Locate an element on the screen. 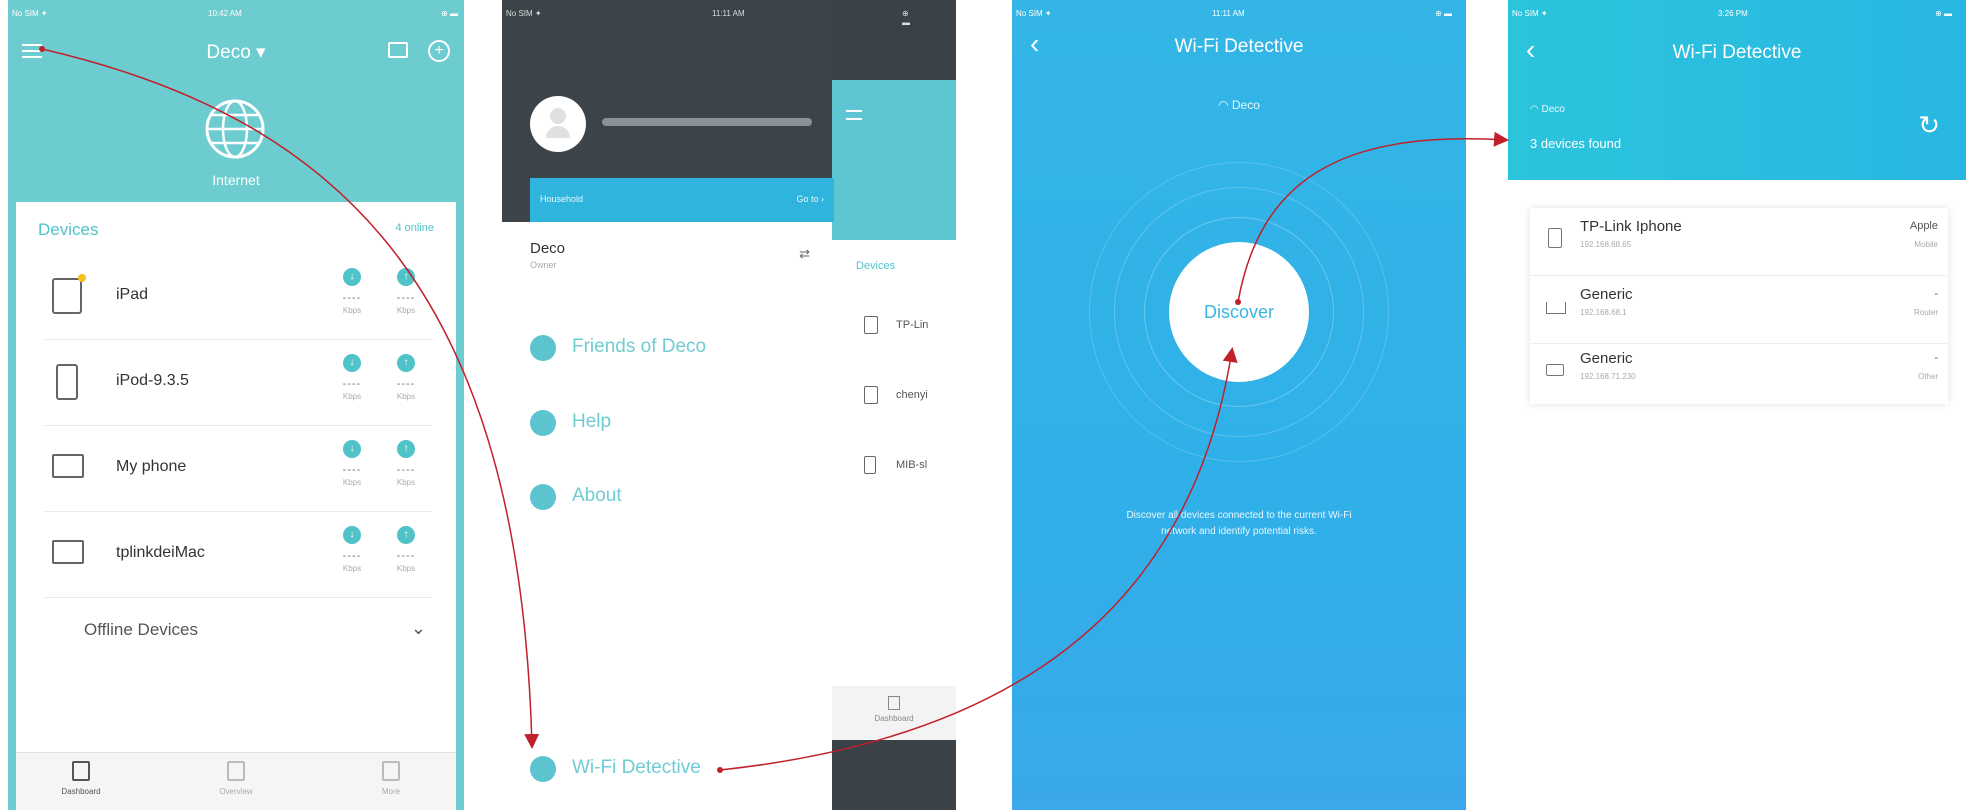 The height and width of the screenshot is (810, 1966). household-action: Go to › is located at coordinates (810, 199).